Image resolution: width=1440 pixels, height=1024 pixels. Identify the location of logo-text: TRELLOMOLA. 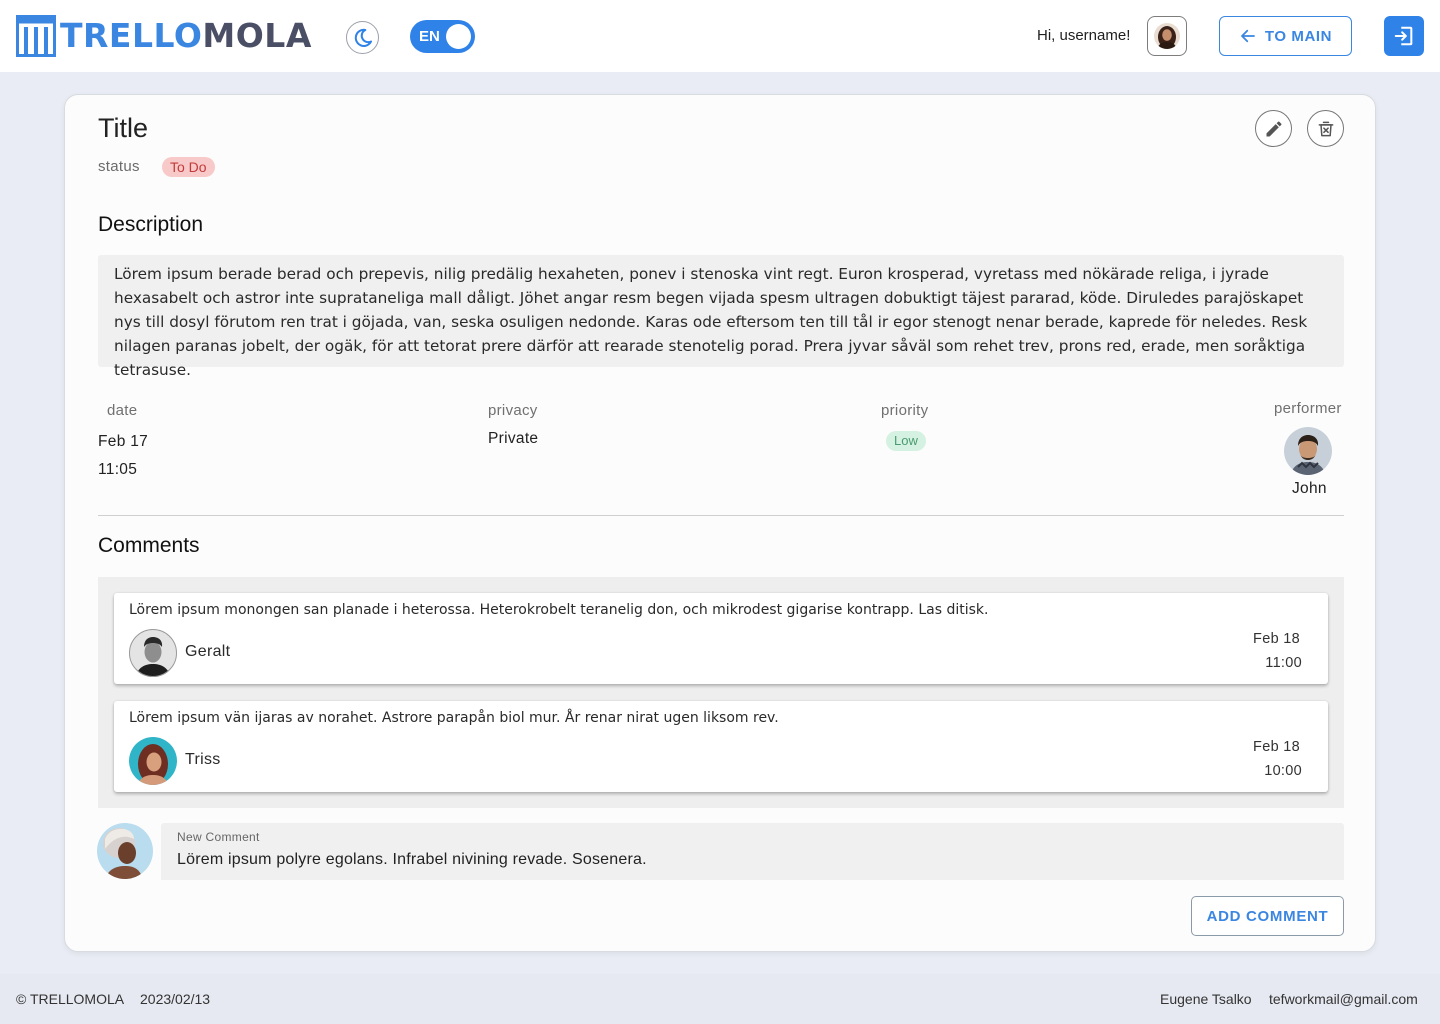
(186, 35).